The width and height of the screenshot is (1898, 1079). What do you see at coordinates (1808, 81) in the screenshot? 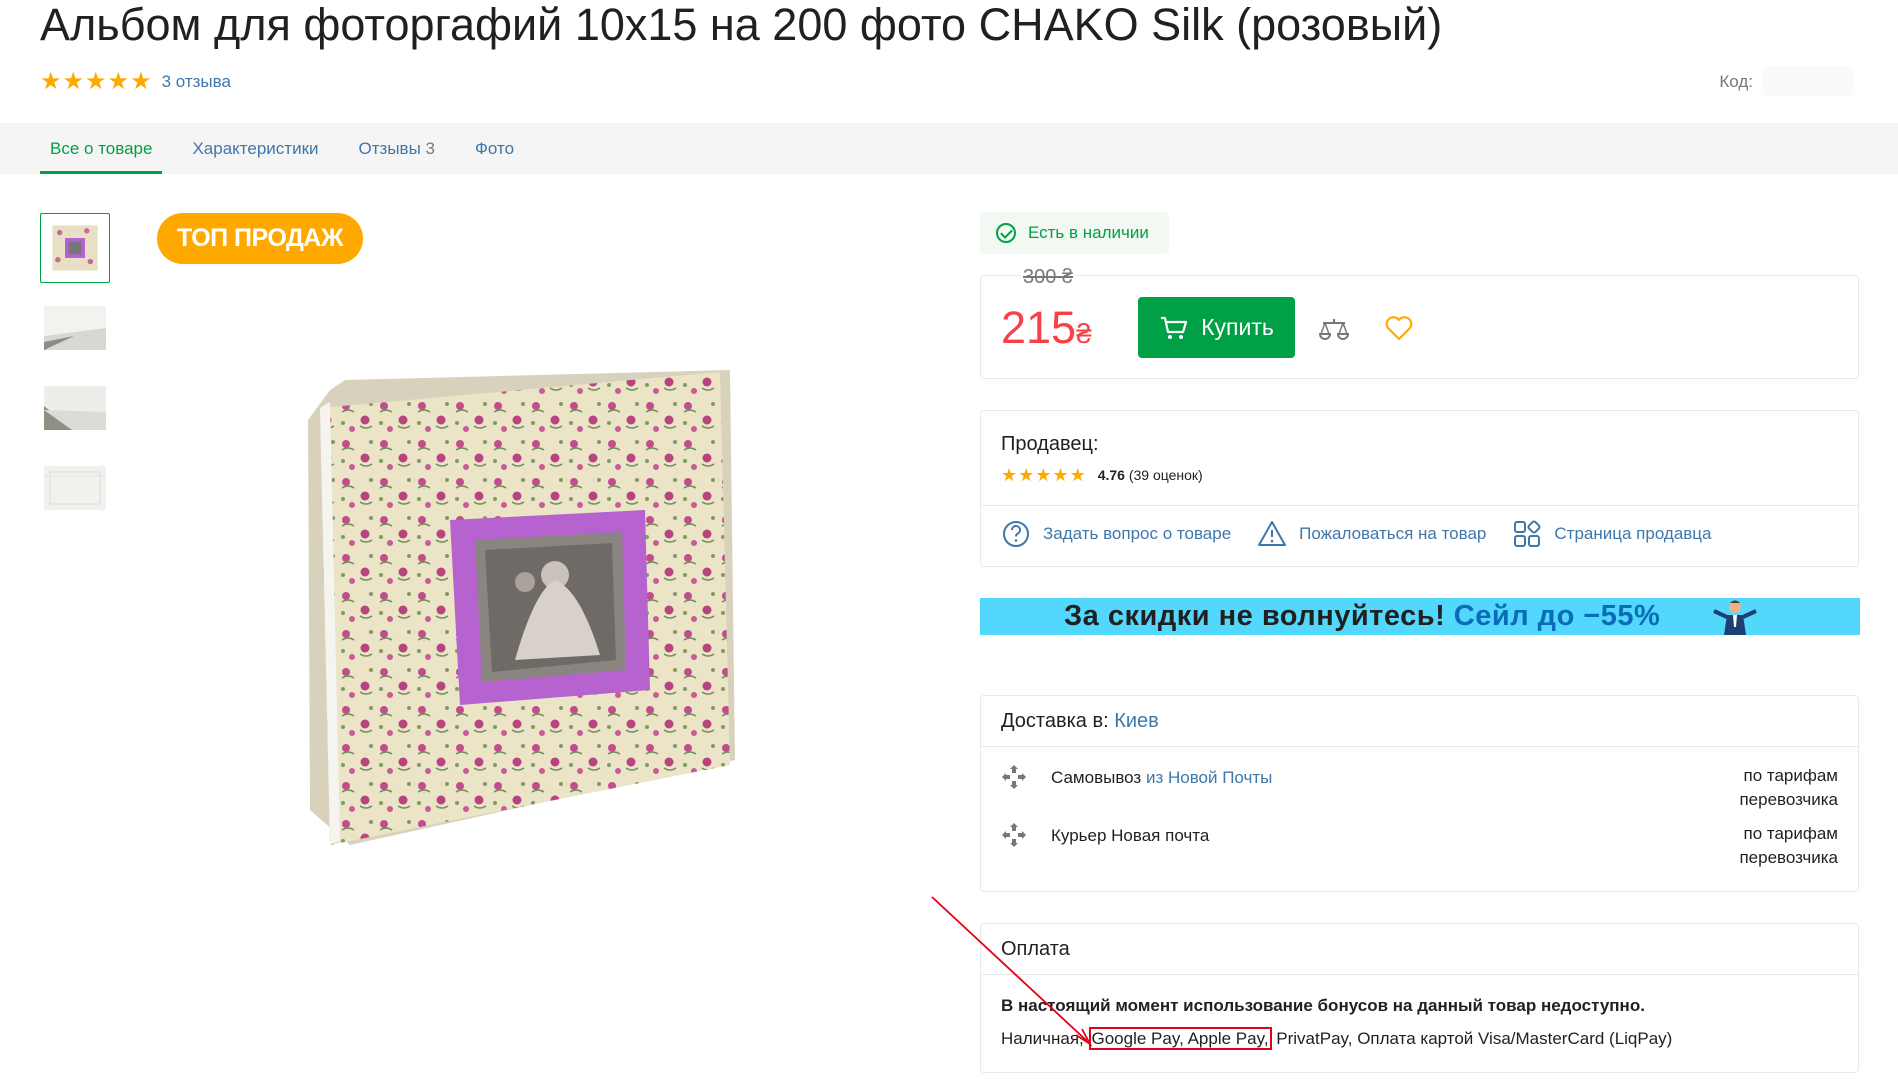
I see `product-code-value` at bounding box center [1808, 81].